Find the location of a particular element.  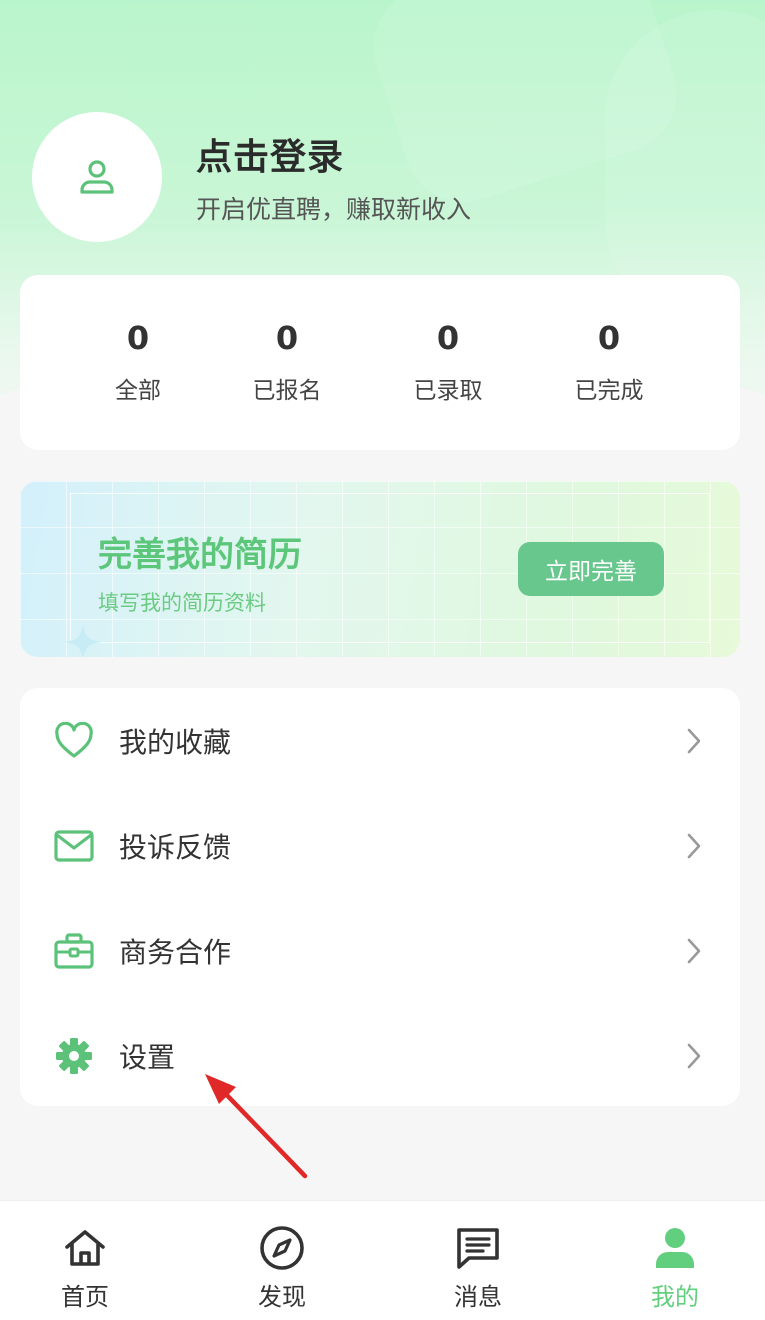

stat-label: 已录取 is located at coordinates (448, 391).